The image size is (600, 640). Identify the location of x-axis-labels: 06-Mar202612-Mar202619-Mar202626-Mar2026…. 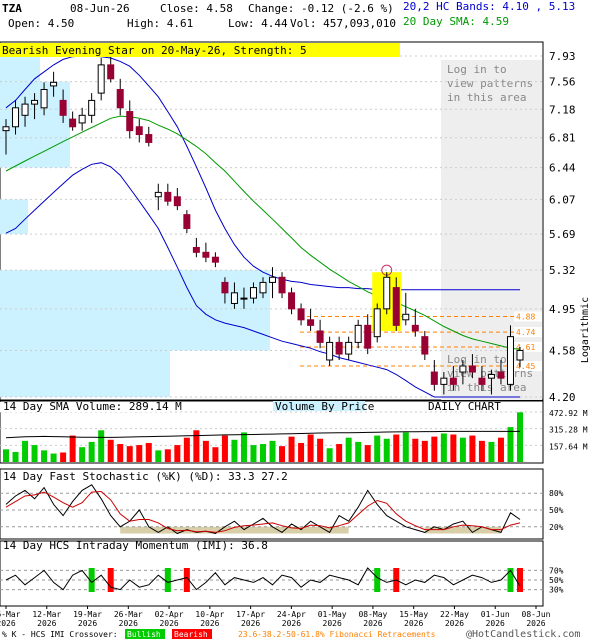
(275, 617).